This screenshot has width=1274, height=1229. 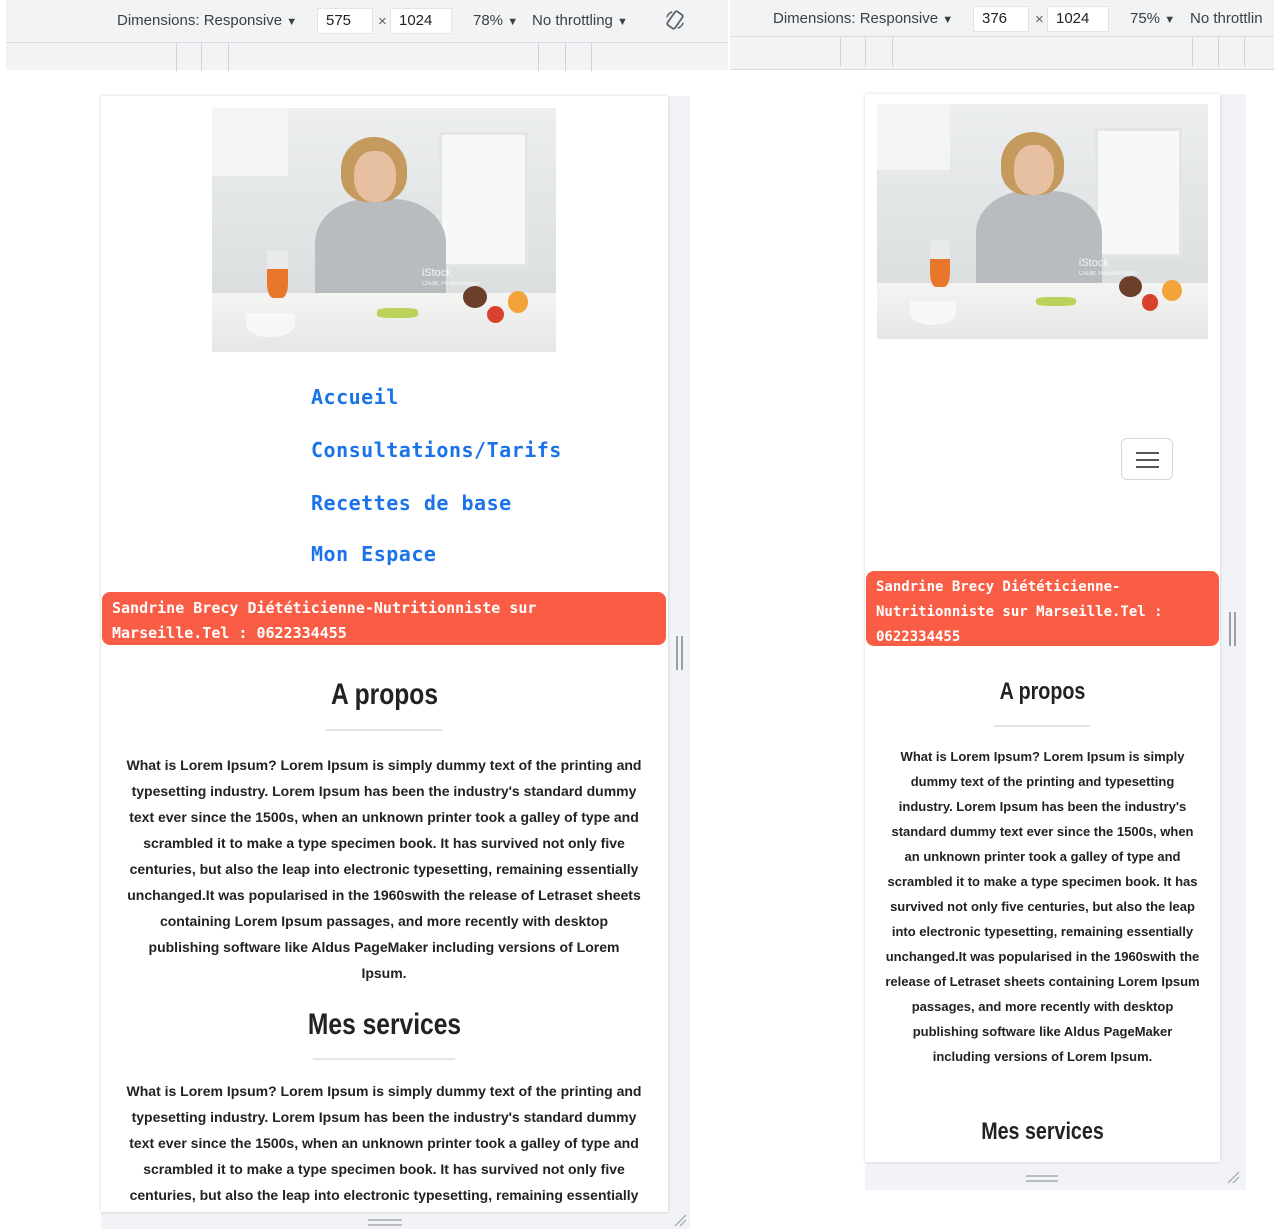 I want to click on throttling-label: No throttling, so click(x=572, y=20).